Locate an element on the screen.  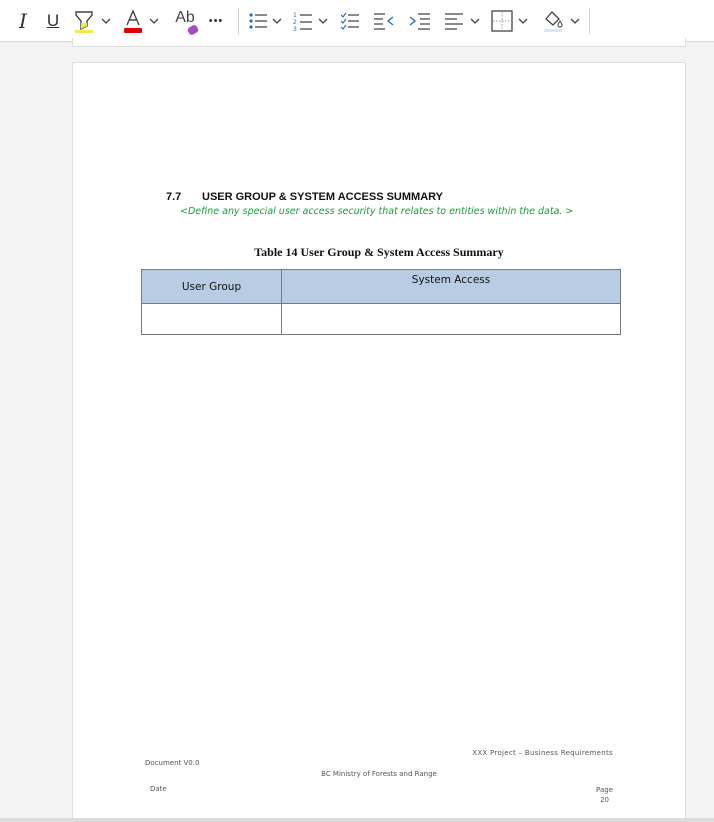
underline-icon: U is located at coordinates (53, 20).